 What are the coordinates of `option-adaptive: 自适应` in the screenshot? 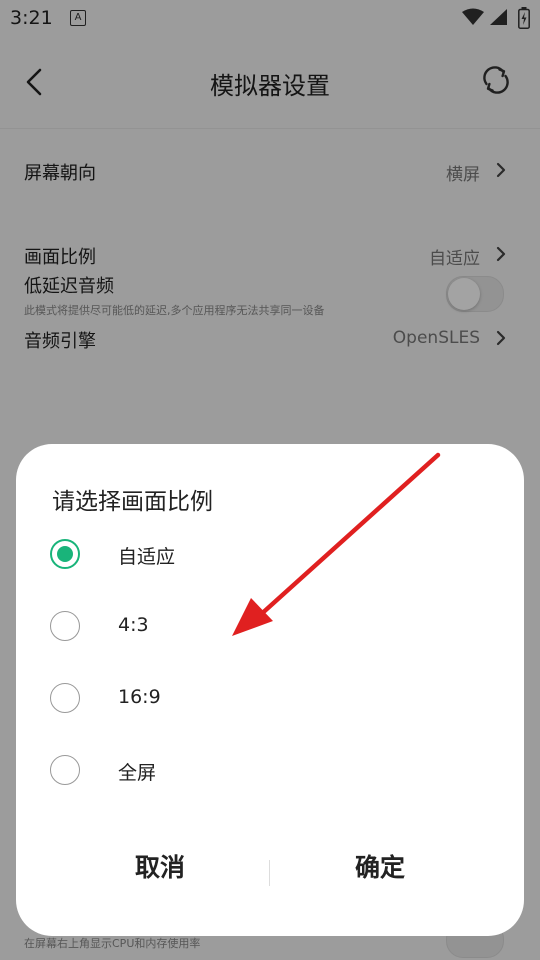 It's located at (270, 555).